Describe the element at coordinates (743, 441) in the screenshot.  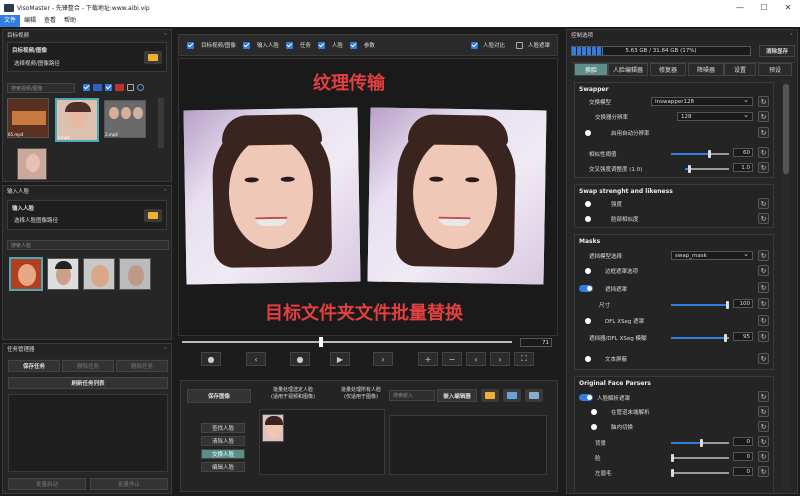
I see `background-value: 0` at that location.